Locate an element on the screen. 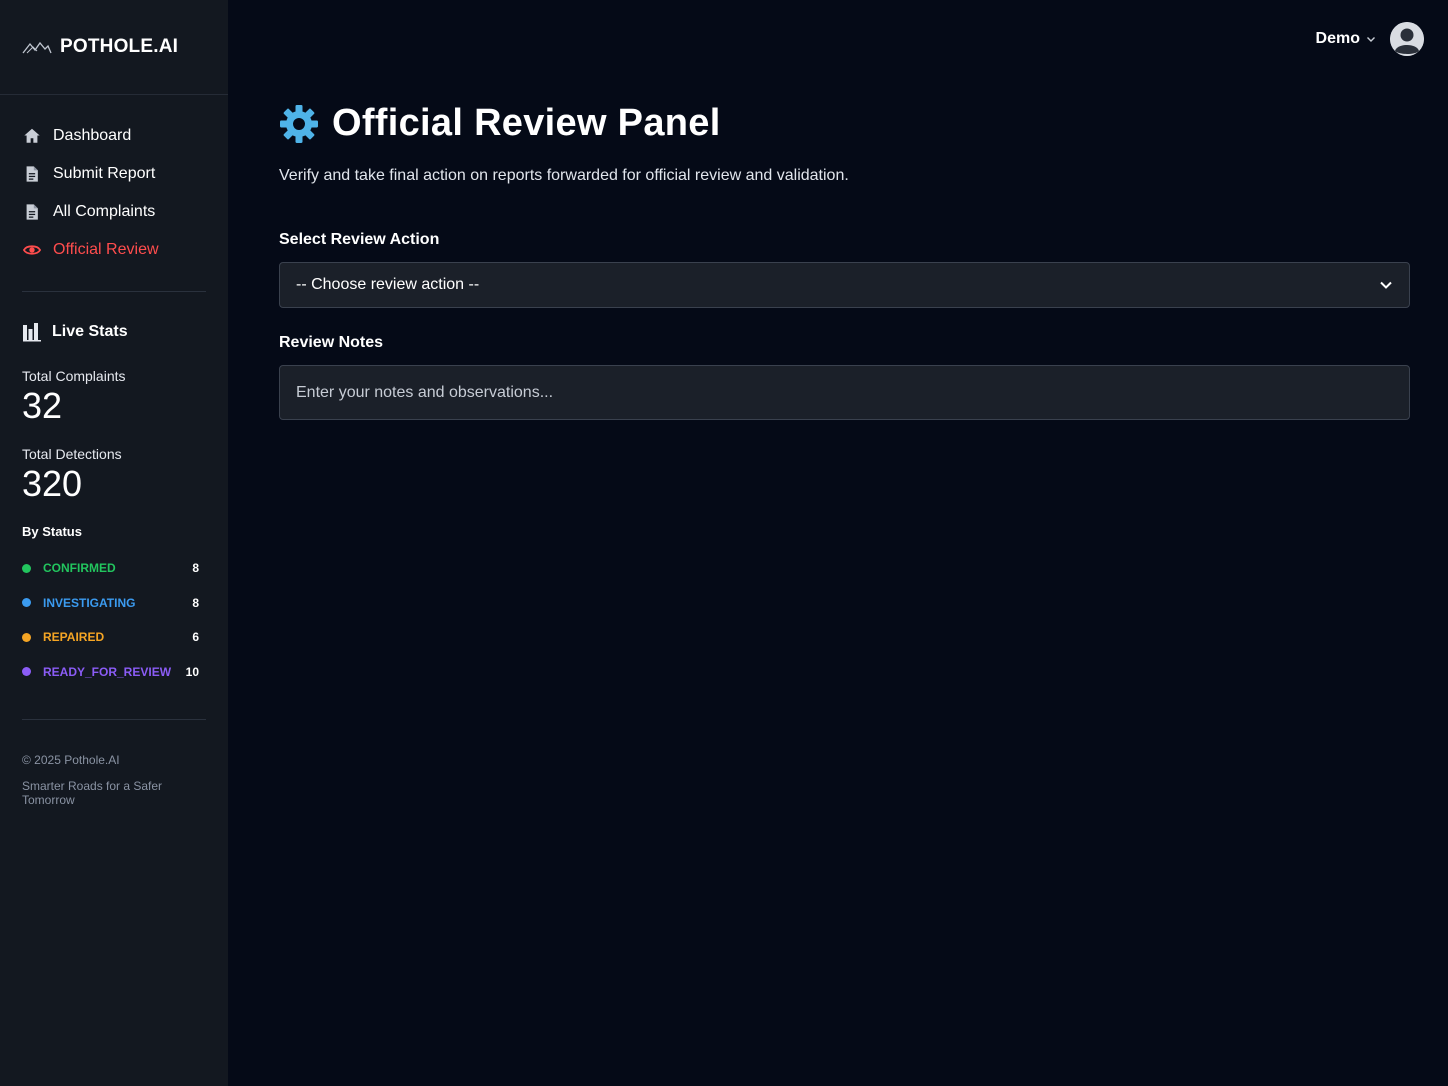 The height and width of the screenshot is (1086, 1448). sidebar-item-label: Official Review is located at coordinates (106, 249).